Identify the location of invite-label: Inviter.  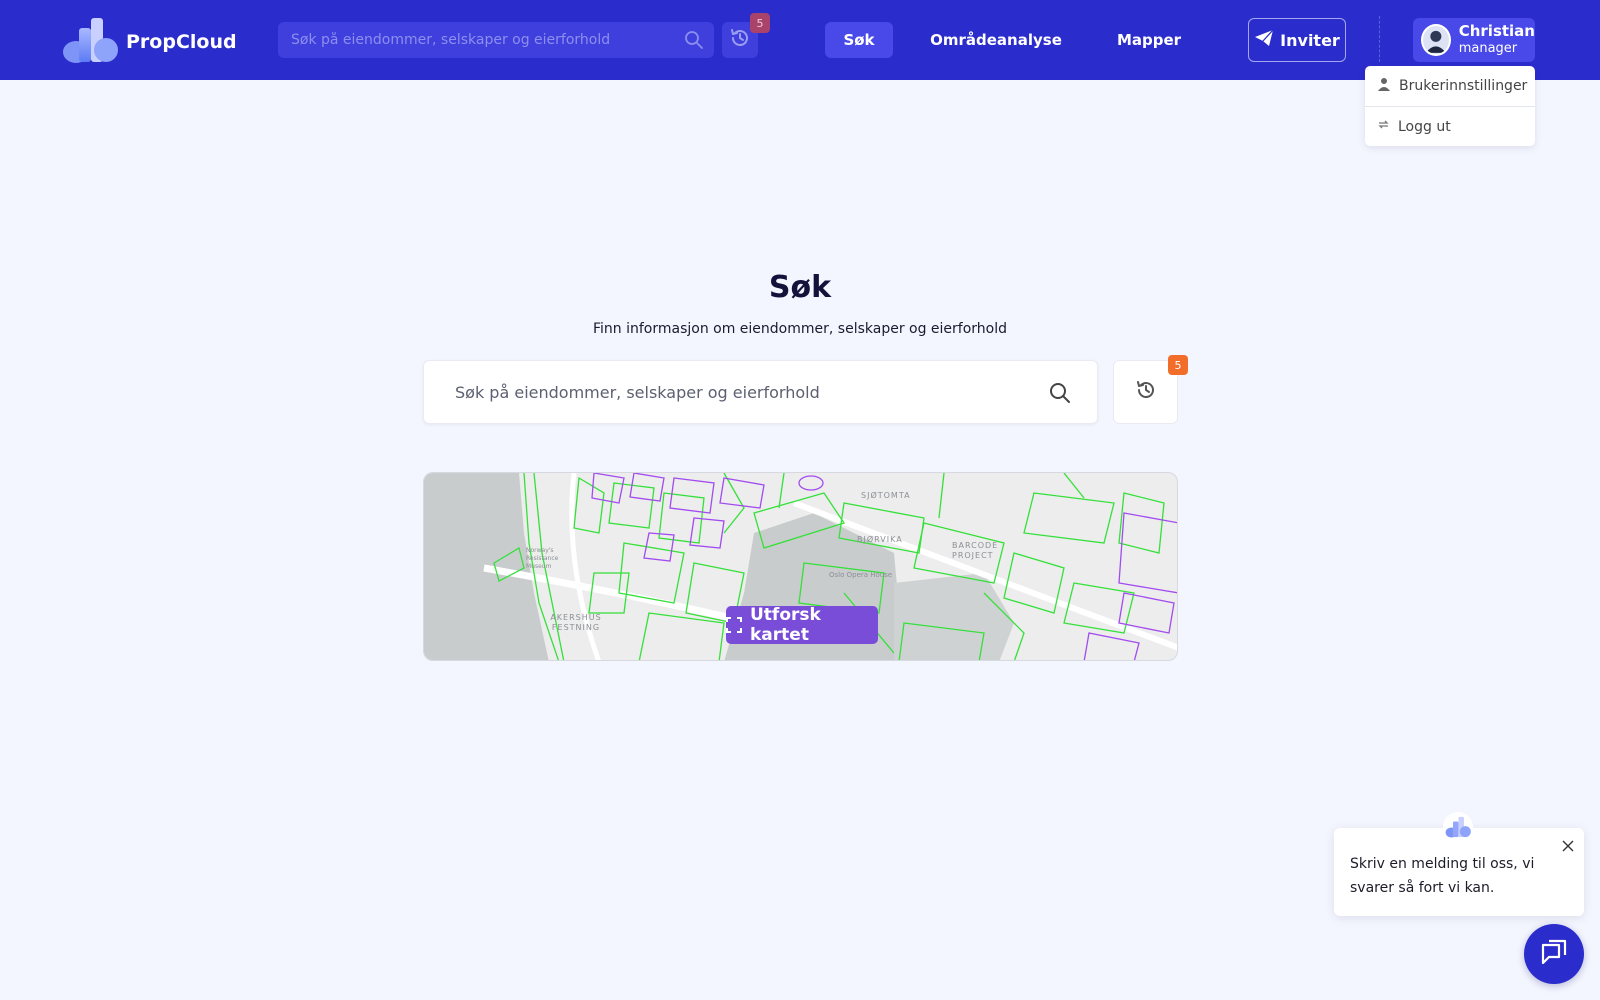
(1310, 40).